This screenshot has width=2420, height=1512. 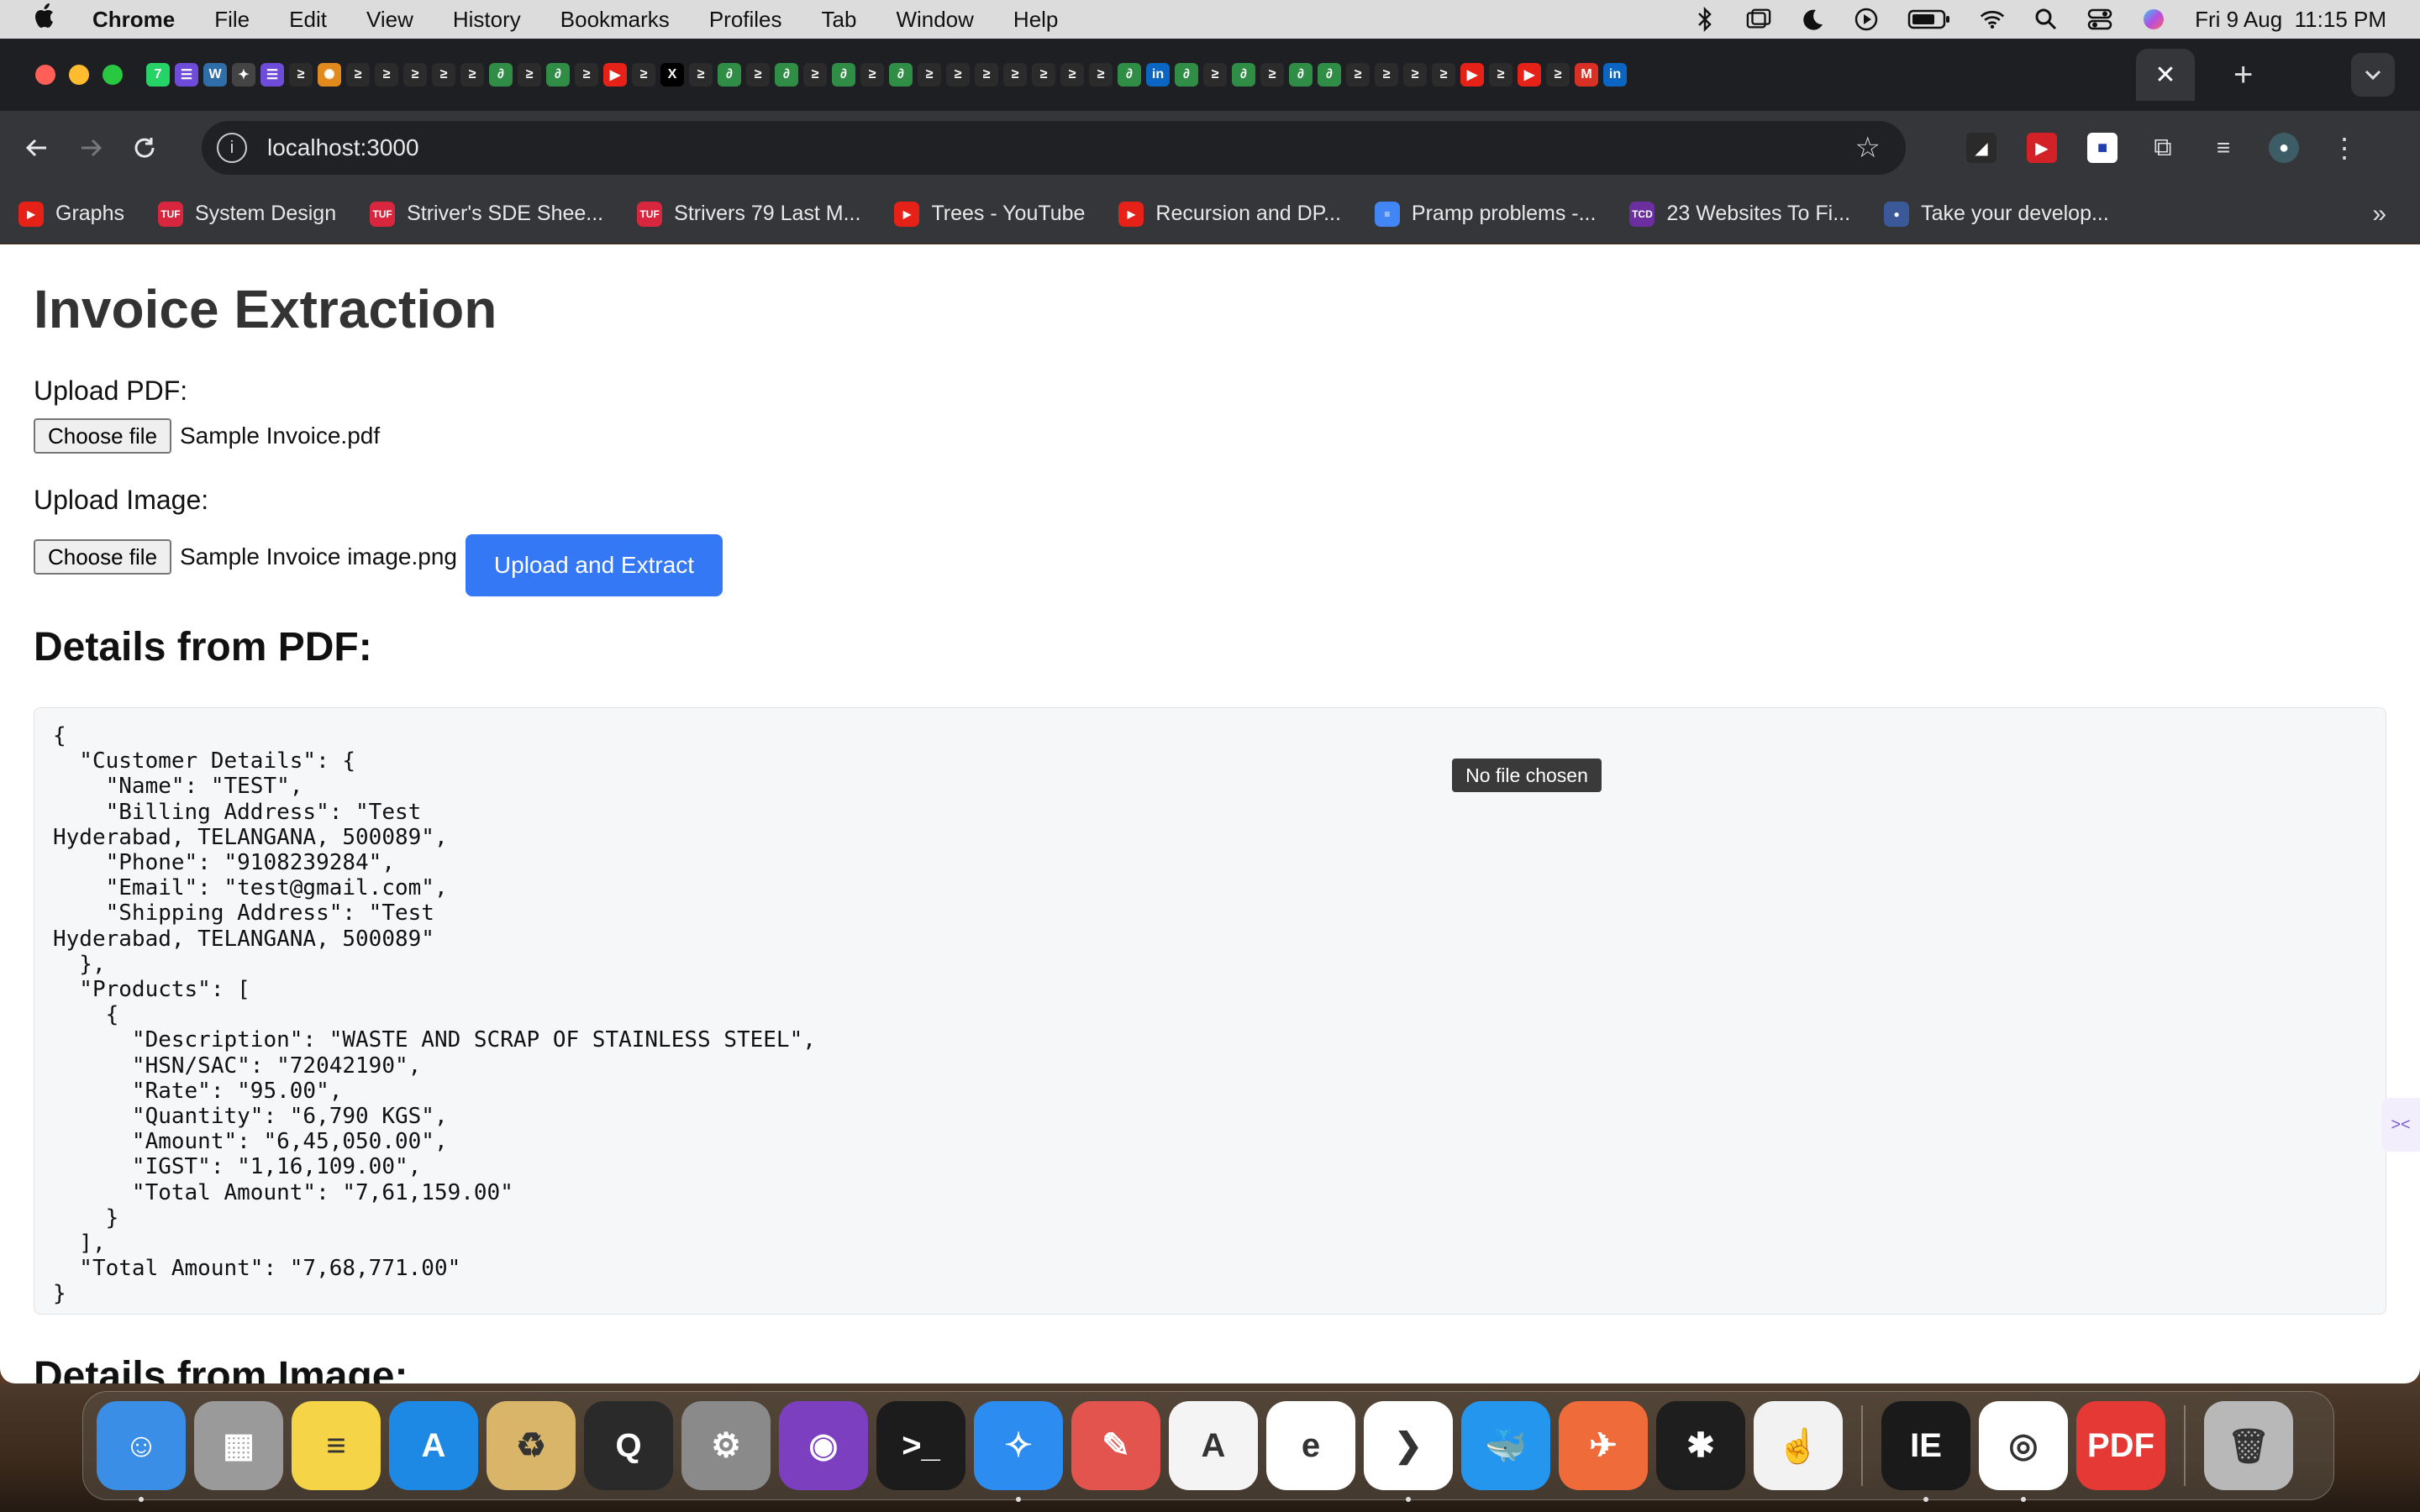 What do you see at coordinates (207, 436) in the screenshot?
I see `pdf-file-input: Choose file Sample Invoice.pdf` at bounding box center [207, 436].